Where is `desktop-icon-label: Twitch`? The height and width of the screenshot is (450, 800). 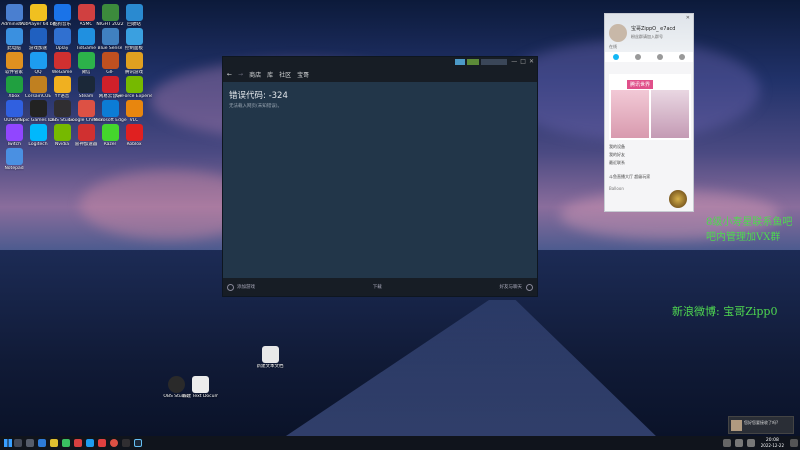 desktop-icon-label: Twitch is located at coordinates (14, 144).